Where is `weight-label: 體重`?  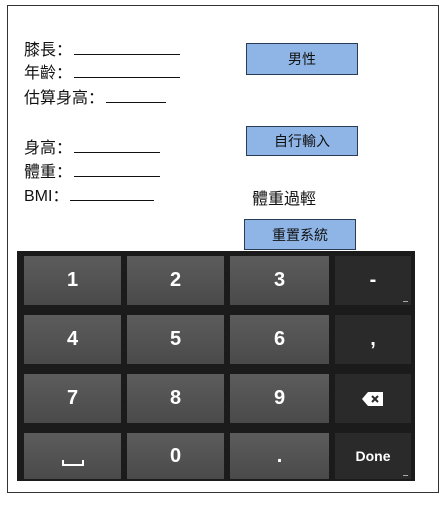
weight-label: 體重 is located at coordinates (40, 171).